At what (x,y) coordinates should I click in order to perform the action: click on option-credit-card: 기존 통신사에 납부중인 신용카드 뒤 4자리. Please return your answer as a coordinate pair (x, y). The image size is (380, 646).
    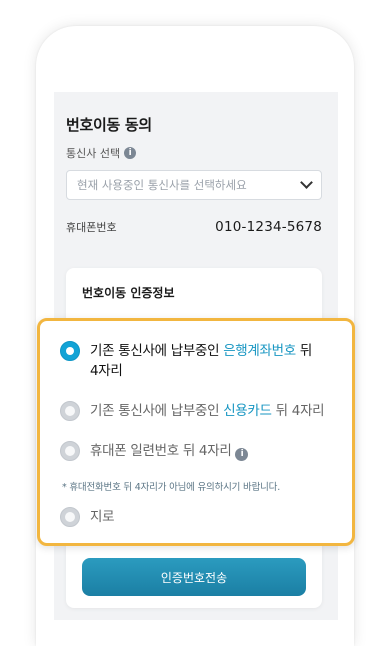
    Looking at the image, I should click on (192, 411).